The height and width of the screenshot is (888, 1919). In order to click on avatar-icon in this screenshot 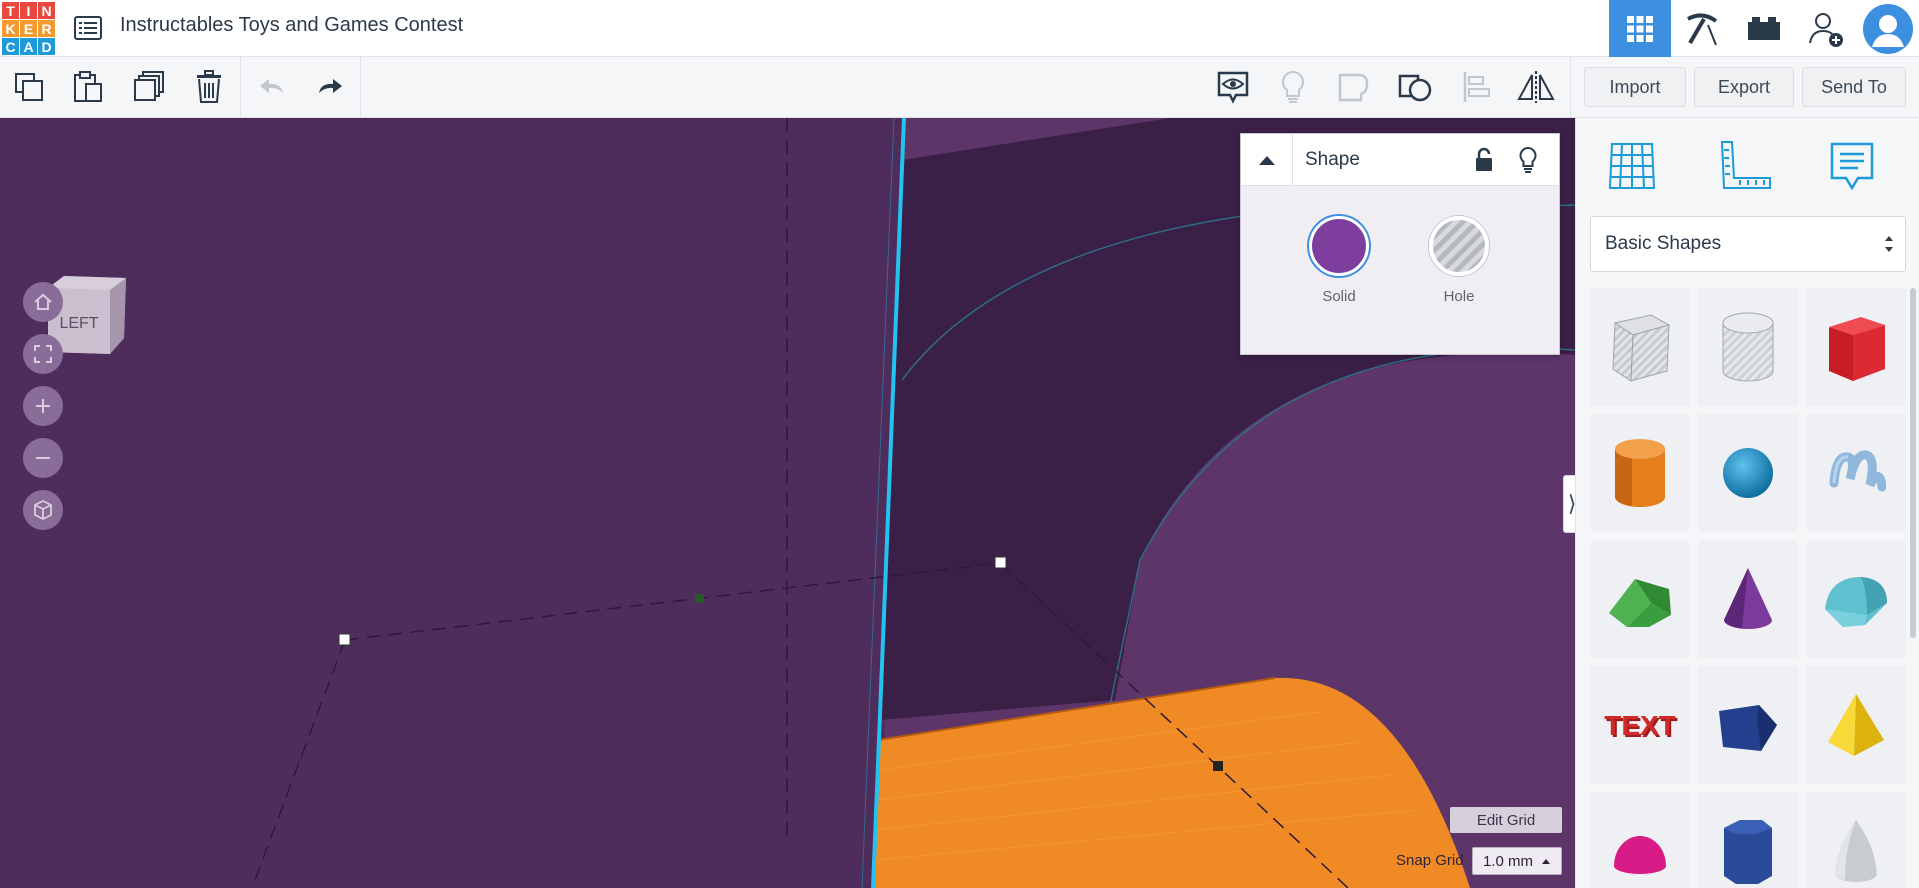, I will do `click(1888, 28)`.